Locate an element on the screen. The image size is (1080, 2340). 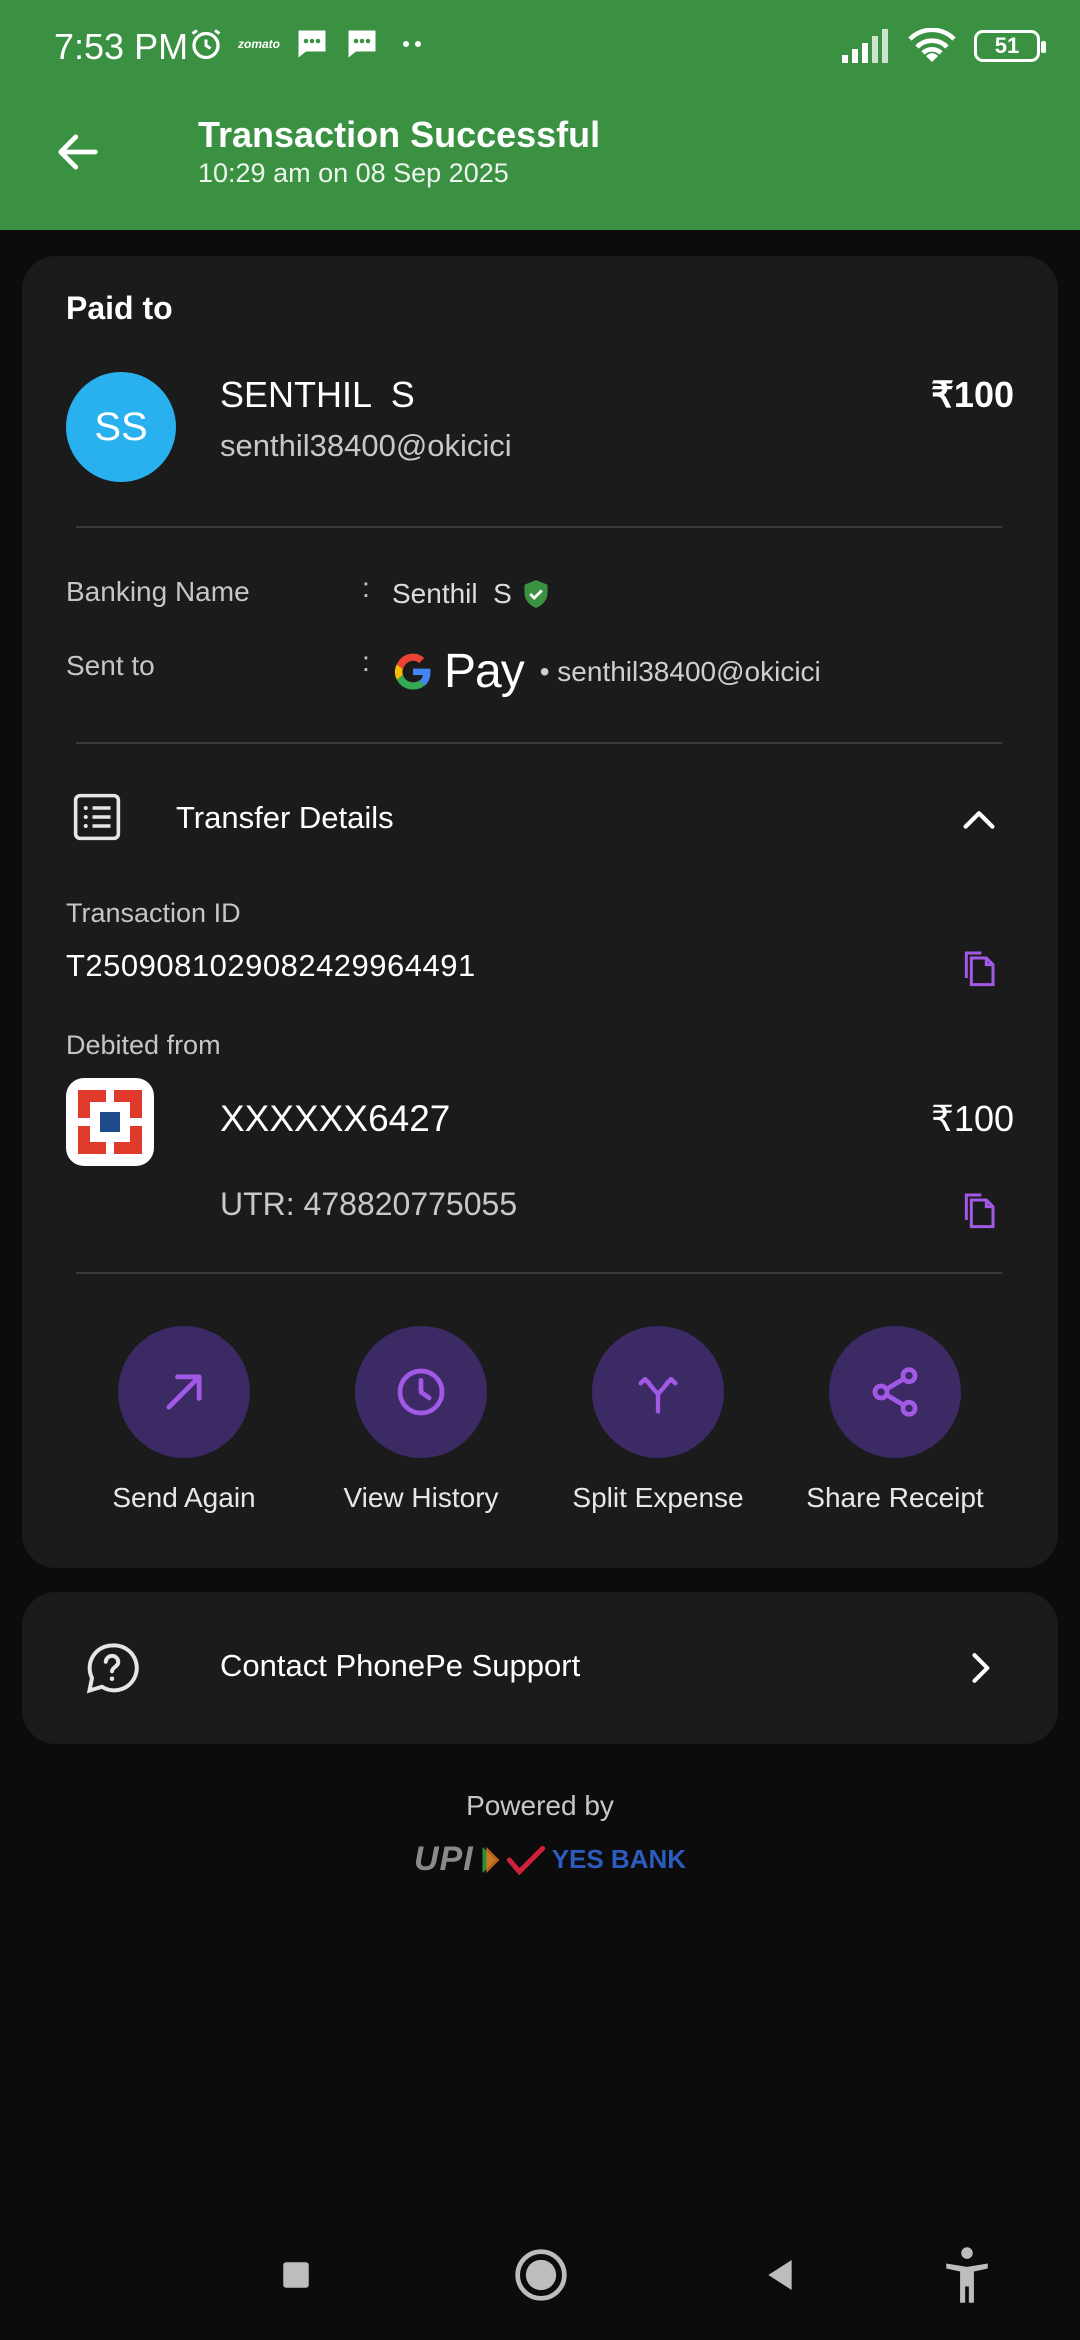
partner-logos: UPI YES BANK is located at coordinates (550, 1859).